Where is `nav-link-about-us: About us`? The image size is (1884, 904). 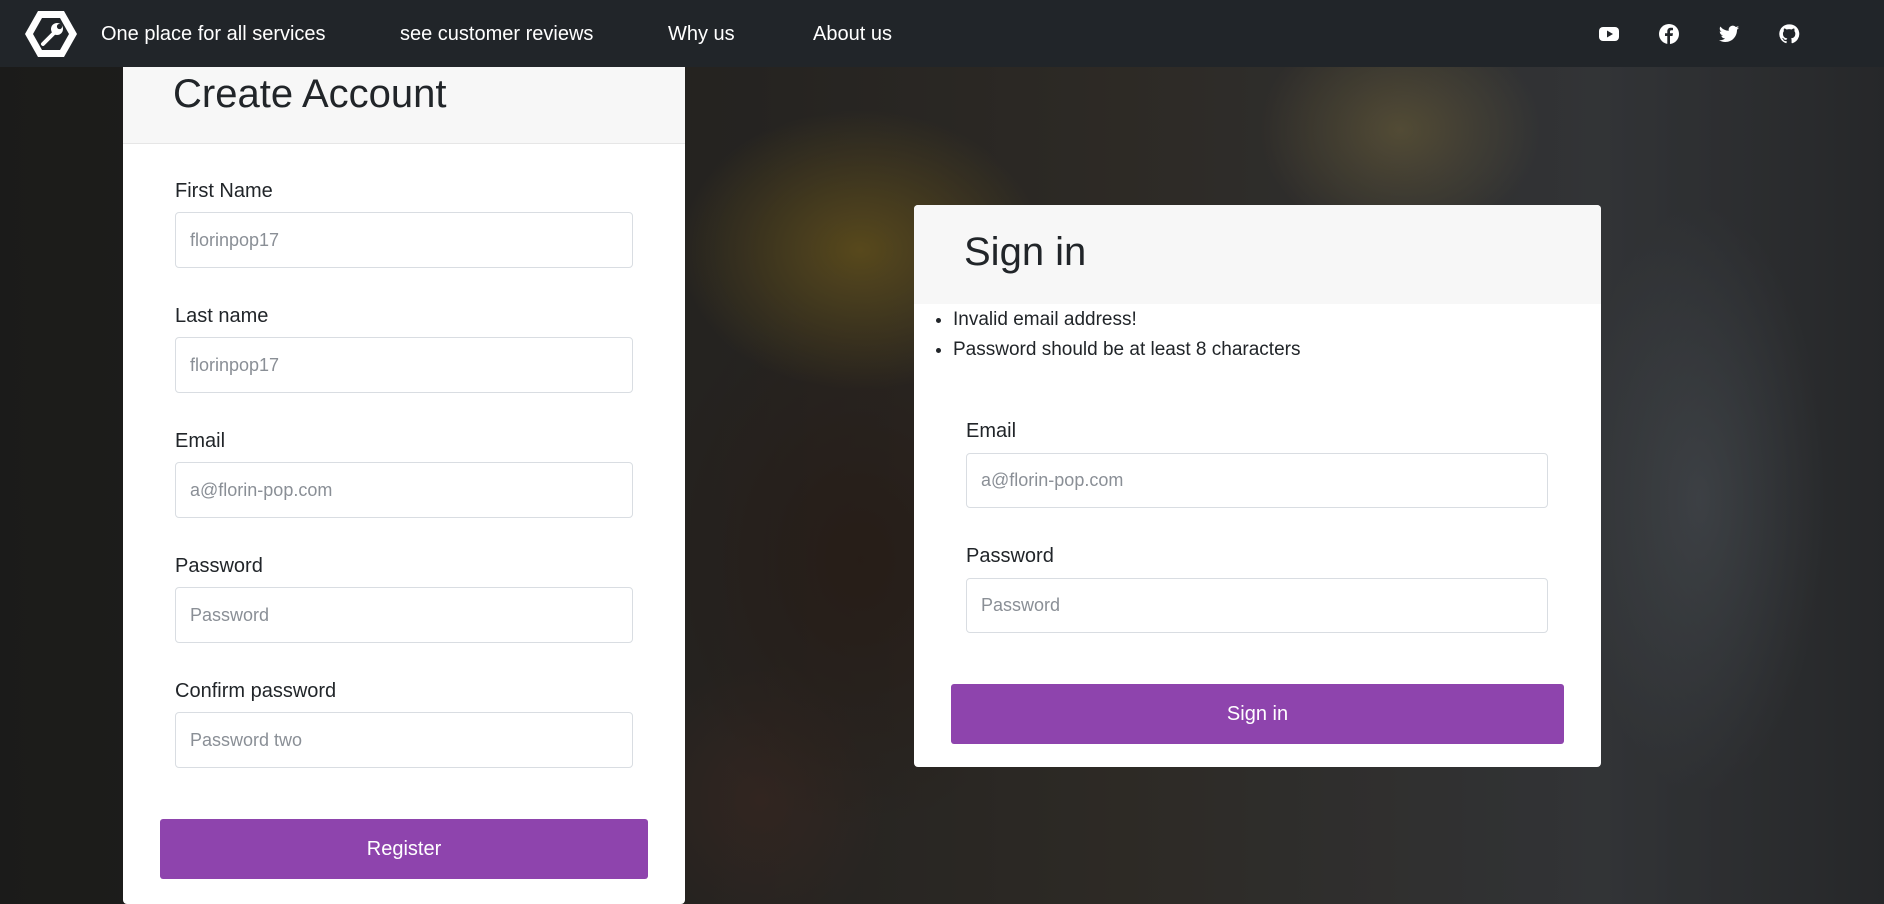
nav-link-about-us: About us is located at coordinates (852, 34).